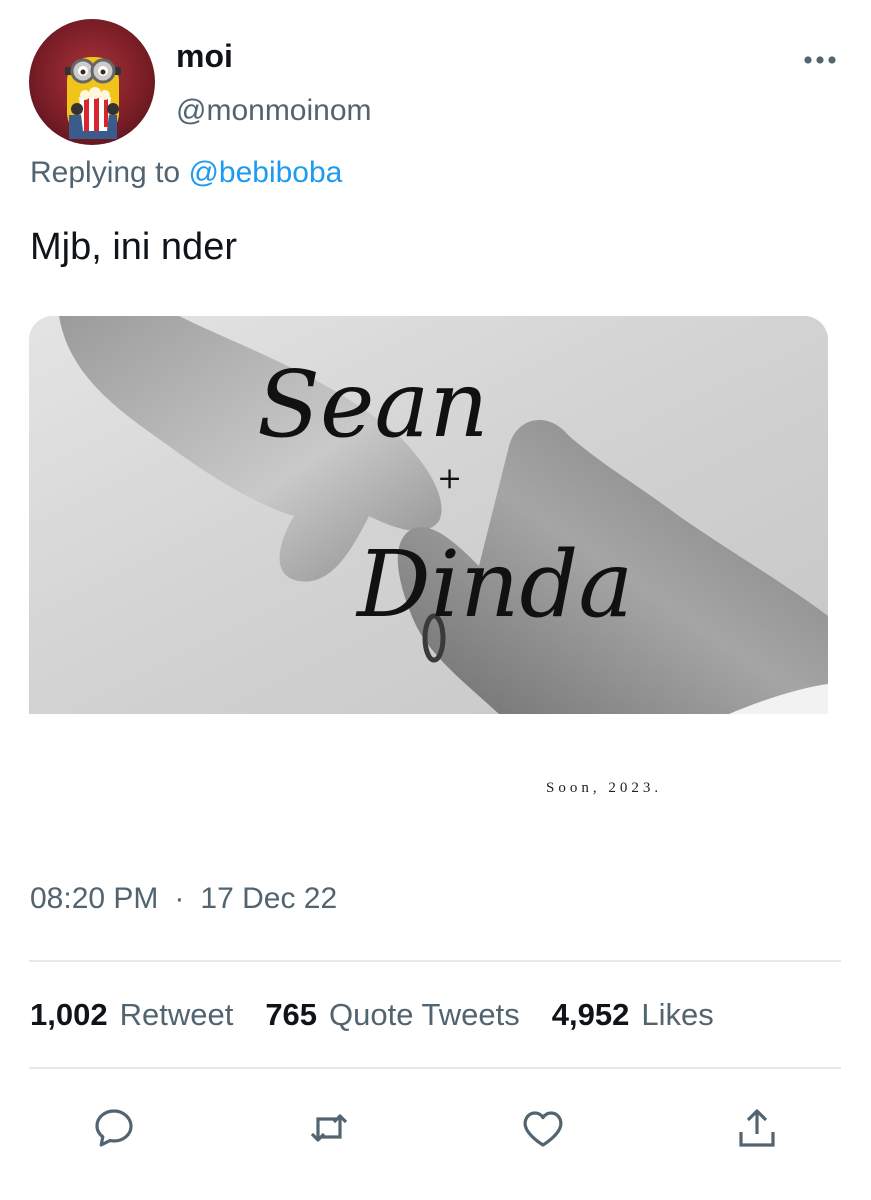 This screenshot has width=871, height=1200. I want to click on more-button, so click(820, 60).